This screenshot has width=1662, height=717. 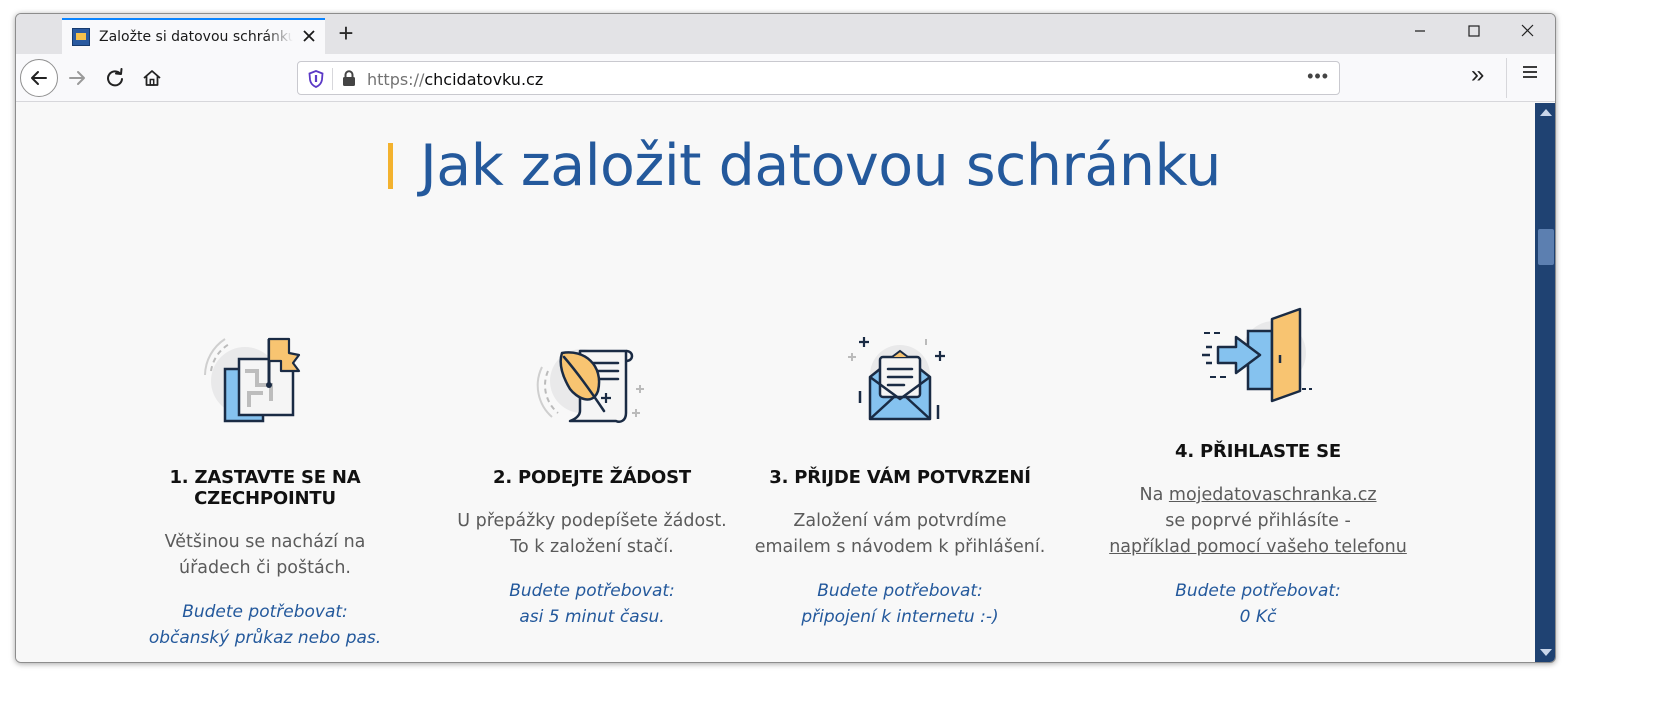 What do you see at coordinates (484, 79) in the screenshot?
I see `url-host: chcidatovku.cz` at bounding box center [484, 79].